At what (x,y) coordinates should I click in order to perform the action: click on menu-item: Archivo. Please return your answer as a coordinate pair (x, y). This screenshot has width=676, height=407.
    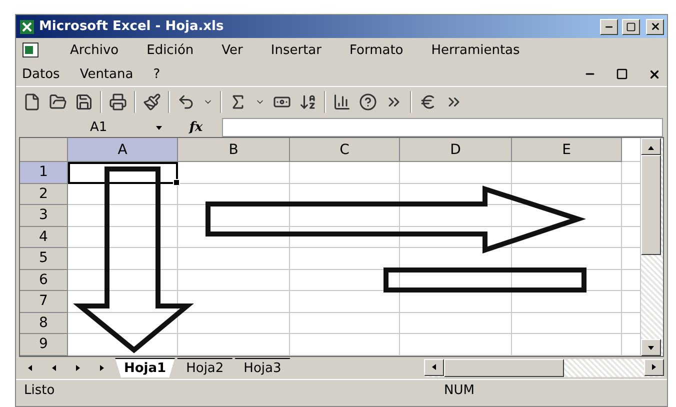
    Looking at the image, I should click on (94, 50).